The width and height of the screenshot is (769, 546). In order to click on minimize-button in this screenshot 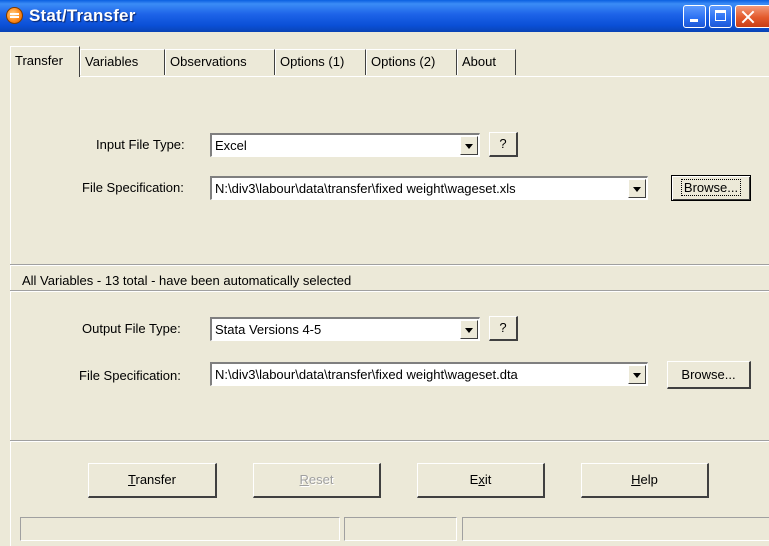, I will do `click(694, 16)`.